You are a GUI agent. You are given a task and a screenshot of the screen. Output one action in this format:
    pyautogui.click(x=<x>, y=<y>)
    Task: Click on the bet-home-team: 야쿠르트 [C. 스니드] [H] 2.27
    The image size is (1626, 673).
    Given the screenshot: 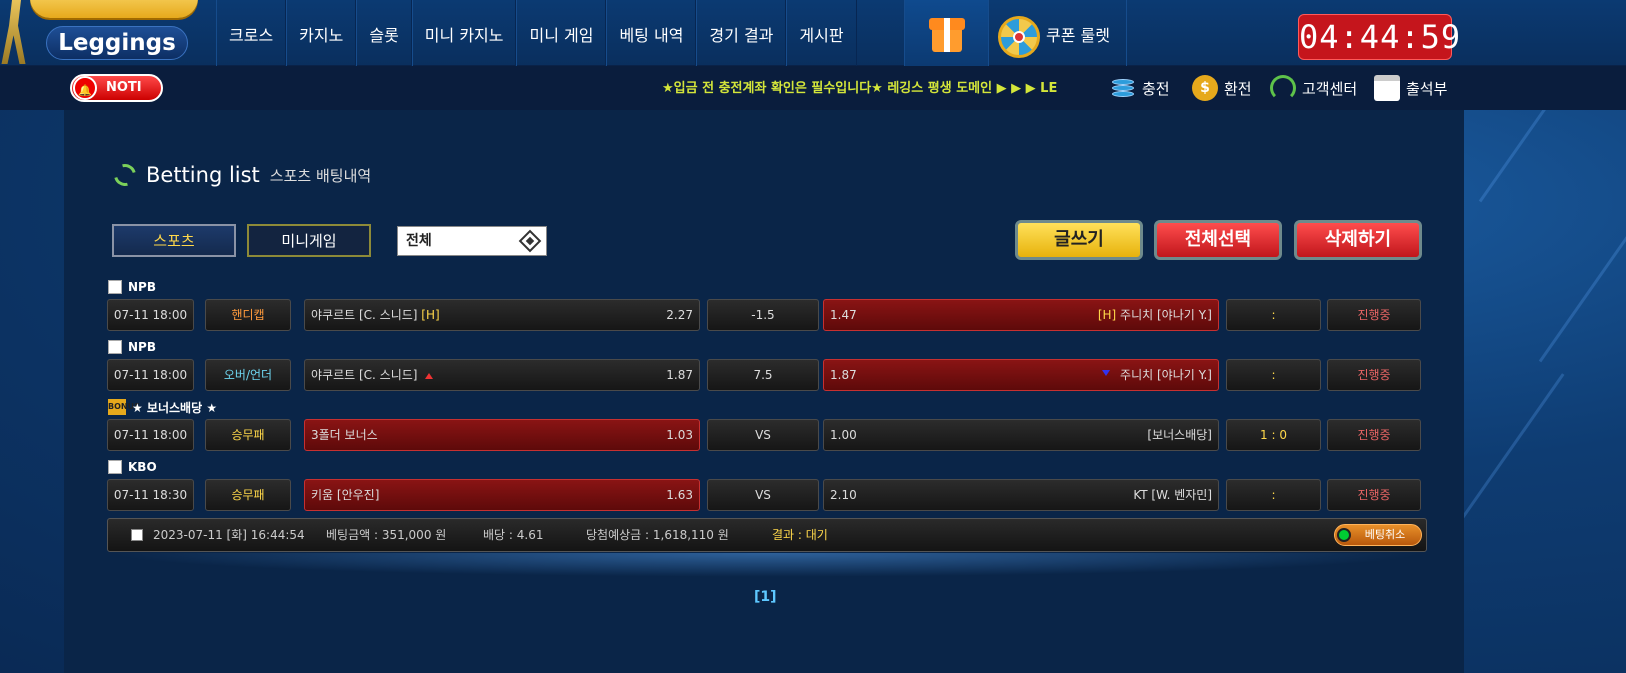 What is the action you would take?
    pyautogui.click(x=502, y=315)
    